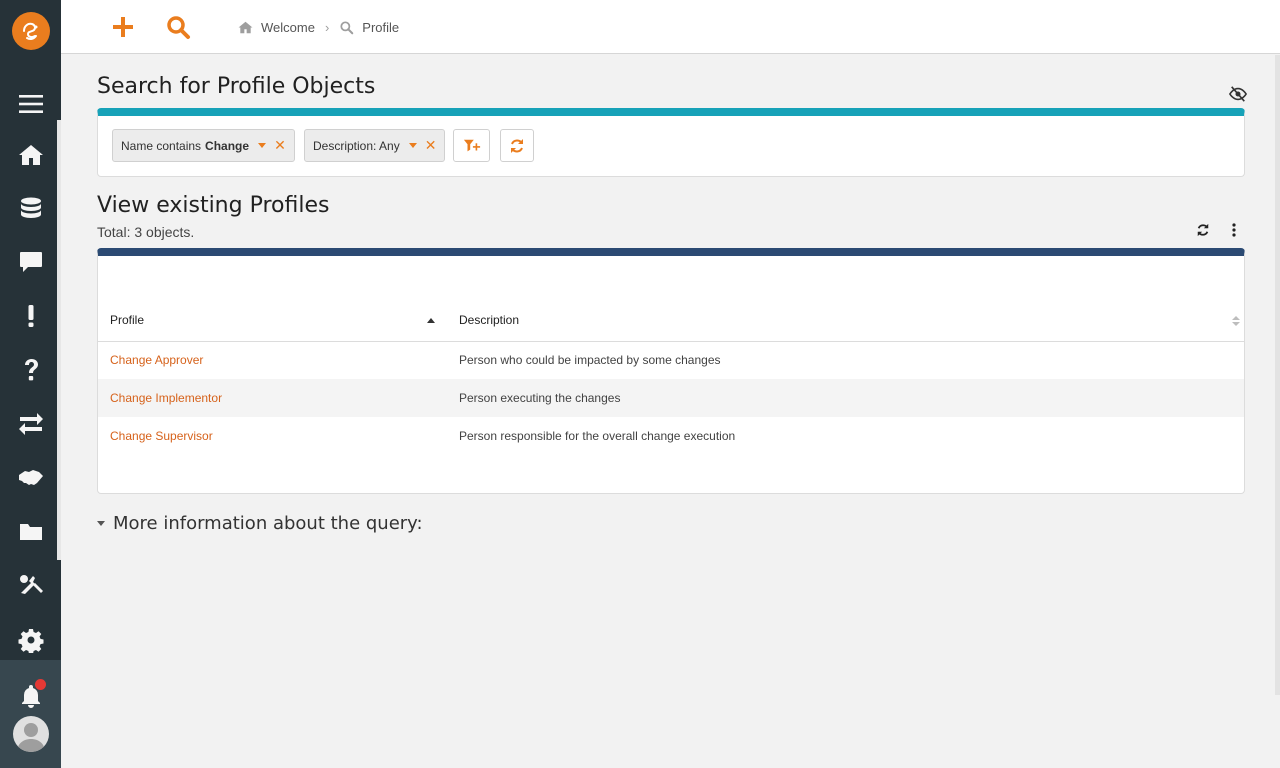 Image resolution: width=1280 pixels, height=768 pixels. Describe the element at coordinates (1236, 321) in the screenshot. I see `sort-icon` at that location.